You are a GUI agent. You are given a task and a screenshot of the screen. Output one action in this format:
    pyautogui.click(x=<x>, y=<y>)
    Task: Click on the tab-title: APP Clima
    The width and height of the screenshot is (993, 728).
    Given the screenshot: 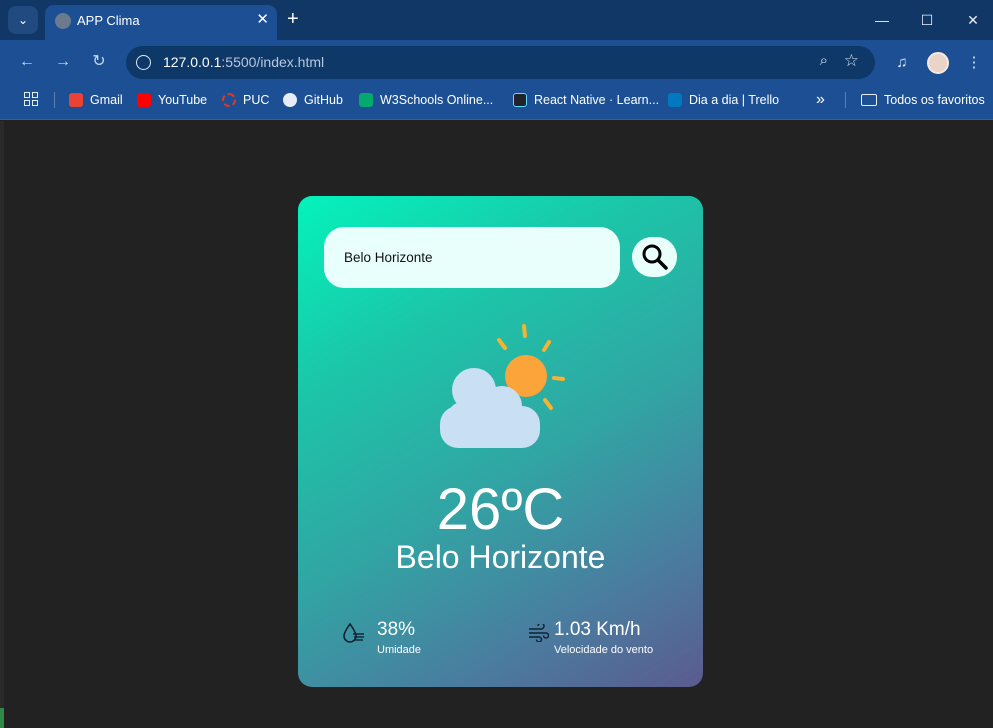 What is the action you would take?
    pyautogui.click(x=108, y=20)
    